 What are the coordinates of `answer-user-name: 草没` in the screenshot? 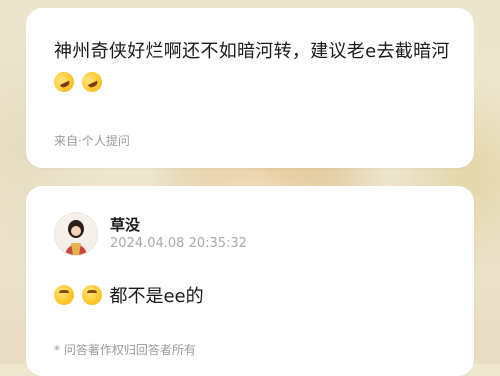 It's located at (125, 224).